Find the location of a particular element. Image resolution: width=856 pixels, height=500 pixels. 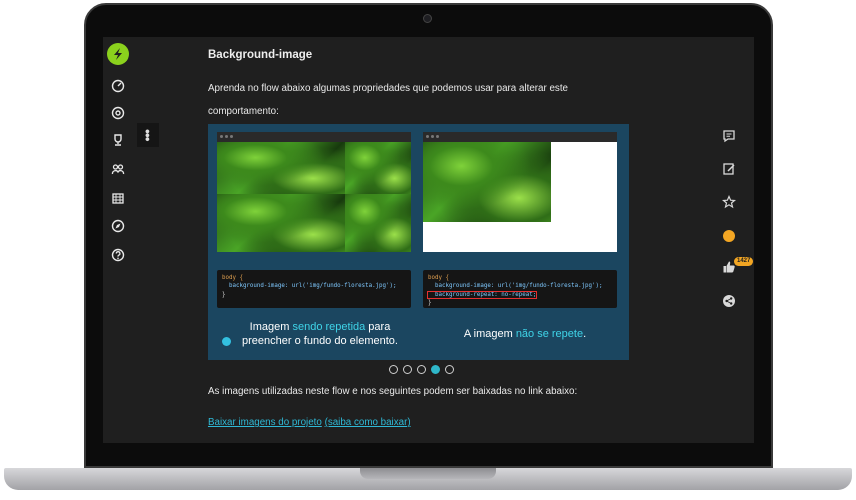

calendar-icon is located at coordinates (118, 198).